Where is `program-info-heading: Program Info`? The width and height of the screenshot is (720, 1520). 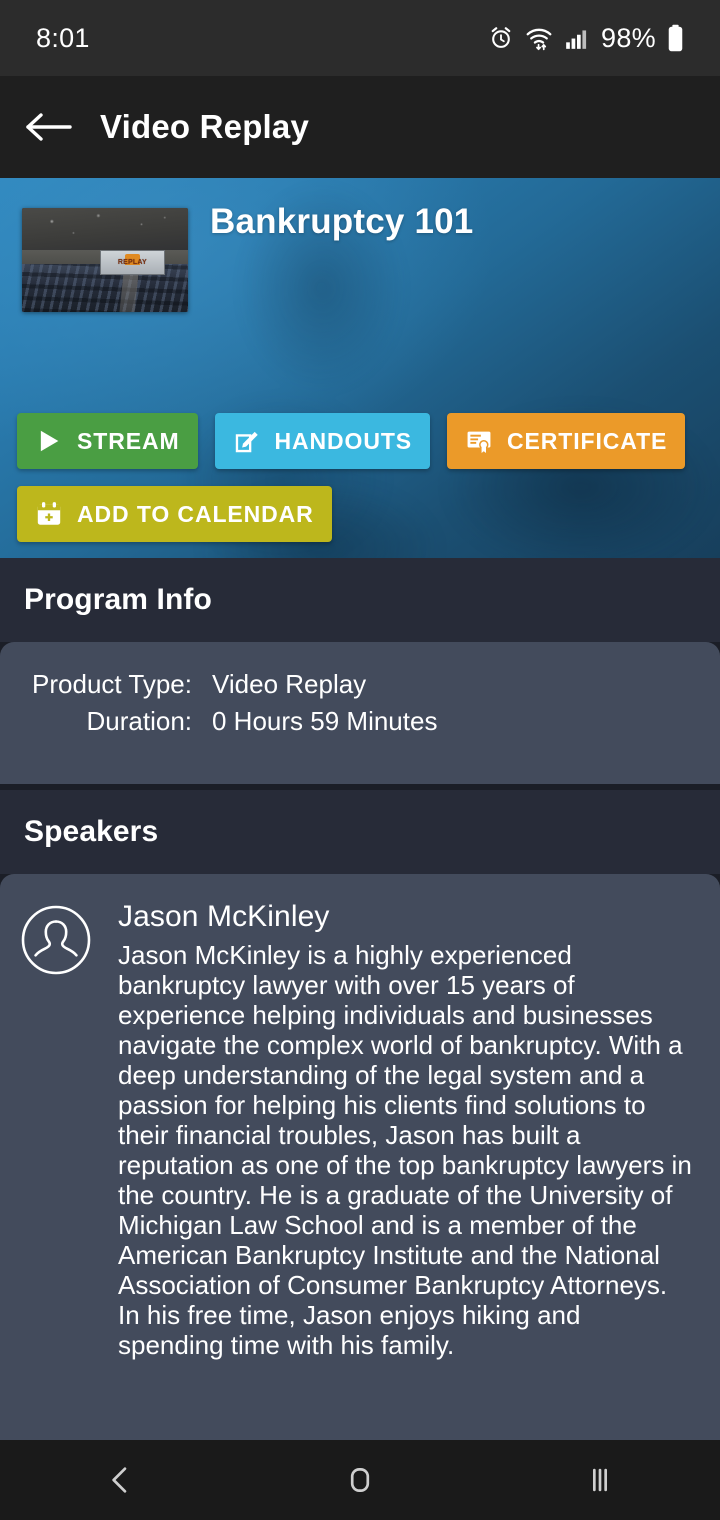
program-info-heading: Program Info is located at coordinates (118, 599).